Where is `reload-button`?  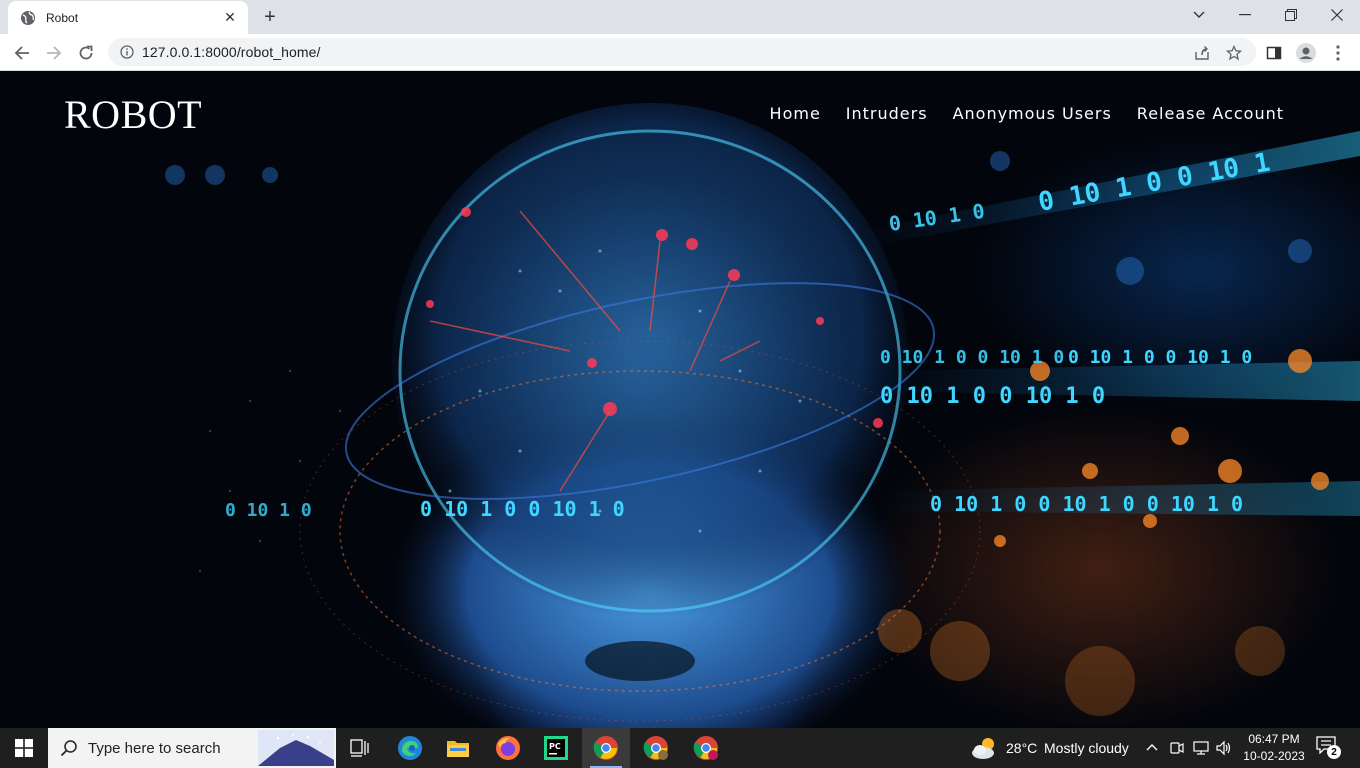 reload-button is located at coordinates (86, 53).